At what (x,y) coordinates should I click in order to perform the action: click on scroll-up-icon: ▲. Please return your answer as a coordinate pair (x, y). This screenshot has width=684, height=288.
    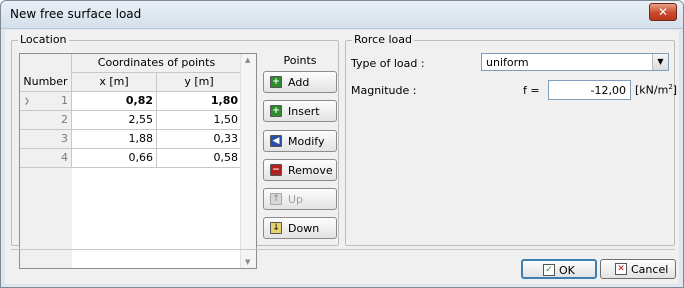
    Looking at the image, I should click on (247, 60).